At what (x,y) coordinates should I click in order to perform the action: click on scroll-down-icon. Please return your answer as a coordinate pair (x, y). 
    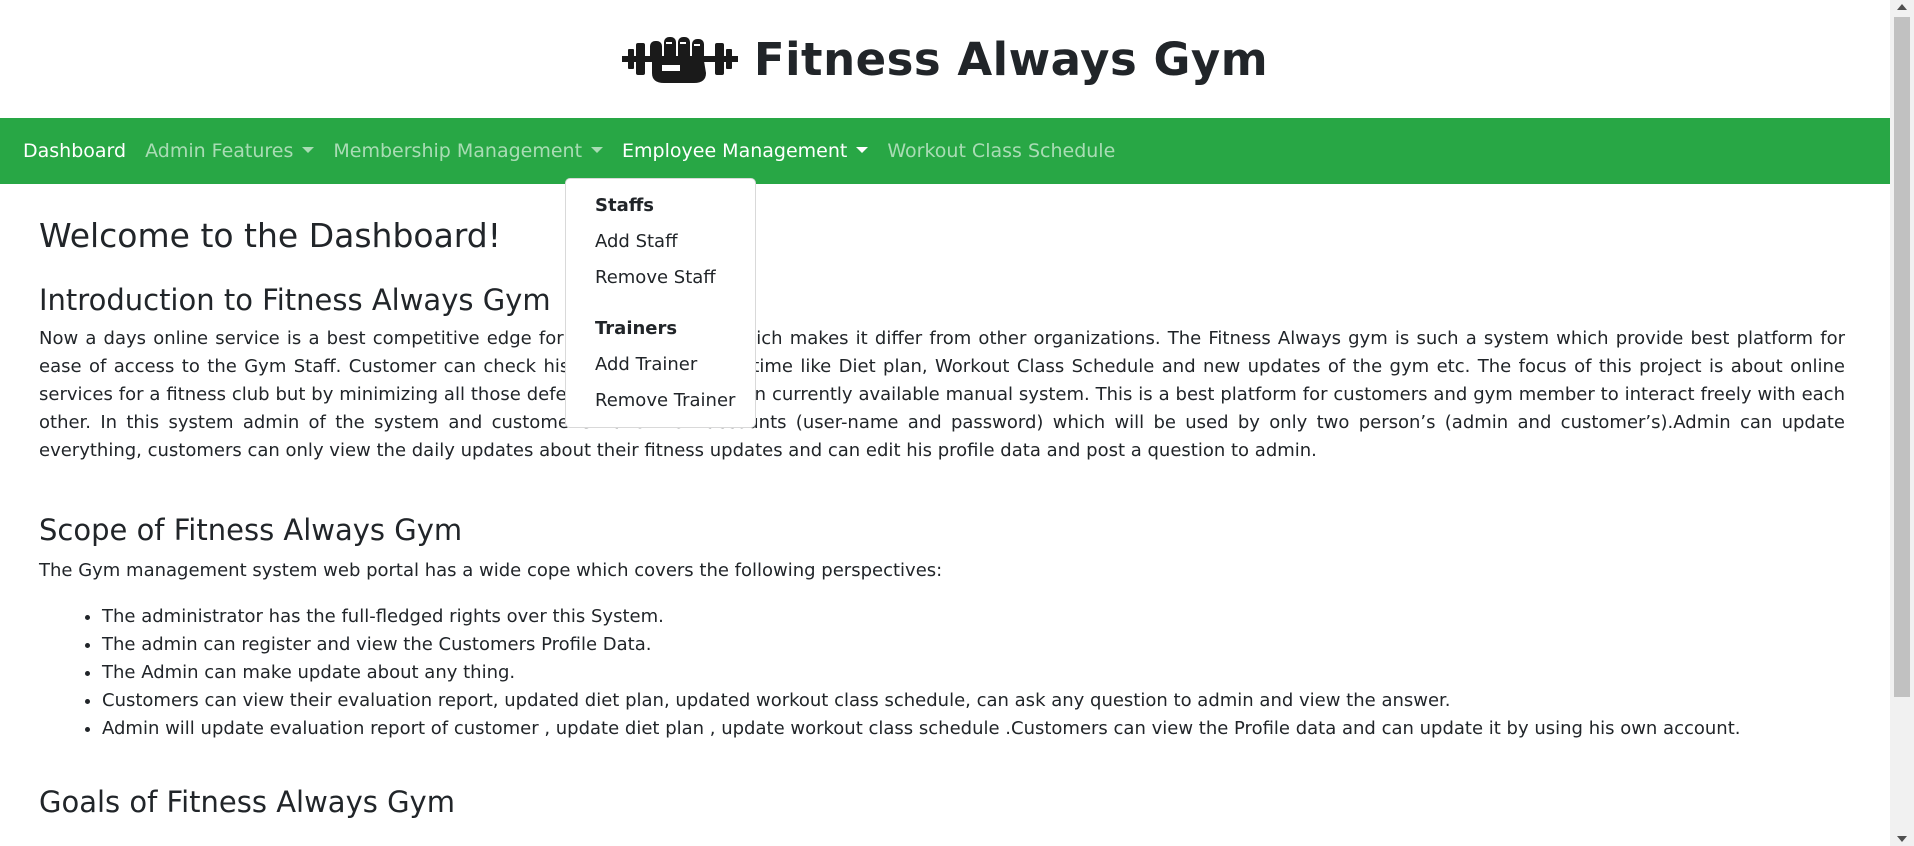
    Looking at the image, I should click on (1902, 839).